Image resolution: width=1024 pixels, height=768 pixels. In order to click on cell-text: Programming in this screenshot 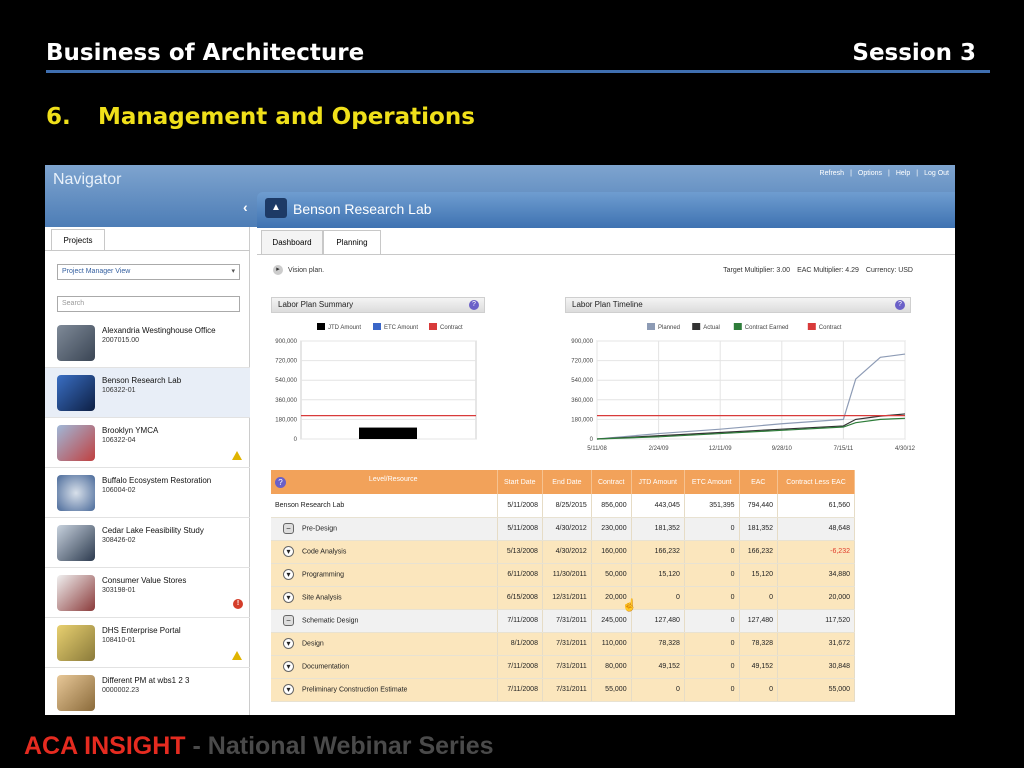, I will do `click(323, 575)`.